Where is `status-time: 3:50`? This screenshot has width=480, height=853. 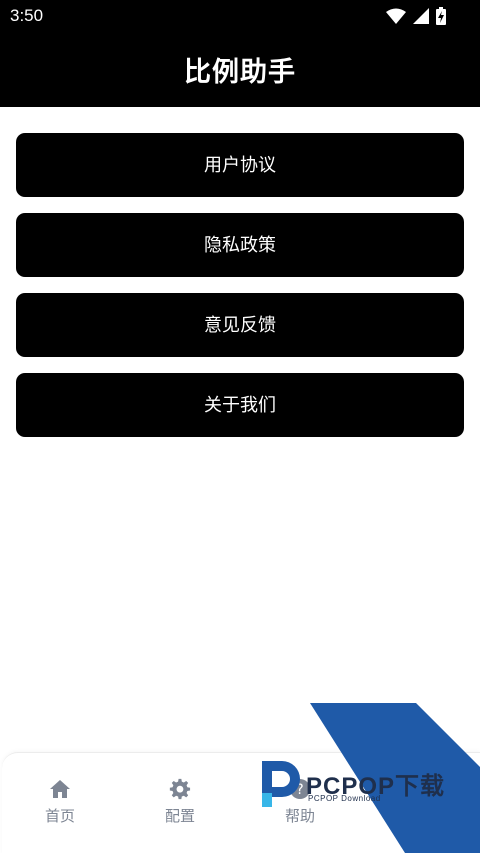
status-time: 3:50 is located at coordinates (27, 15).